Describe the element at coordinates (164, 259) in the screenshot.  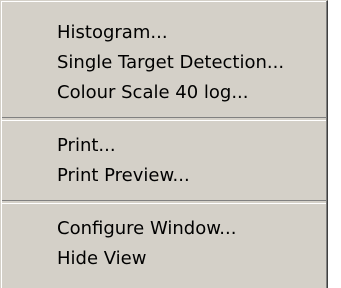
I see `menu-item-hide-view: Hide View` at that location.